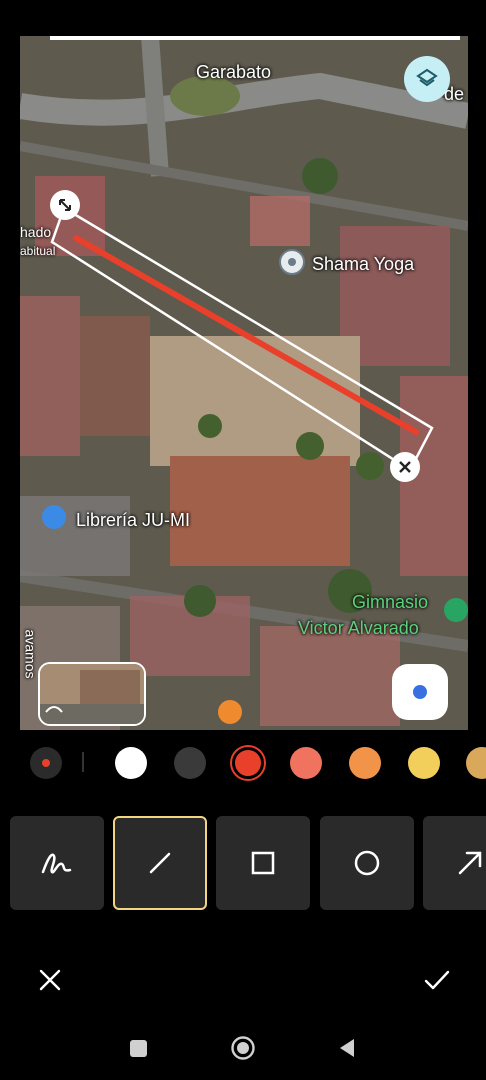  I want to click on layers-button, so click(427, 79).